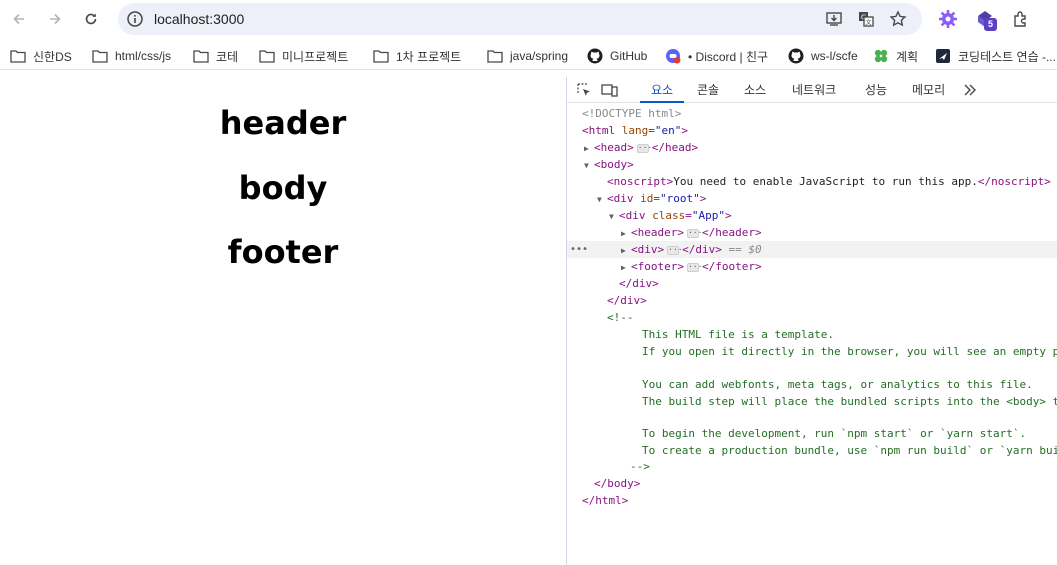  What do you see at coordinates (629, 56) in the screenshot?
I see `bookmark-label: GitHub` at bounding box center [629, 56].